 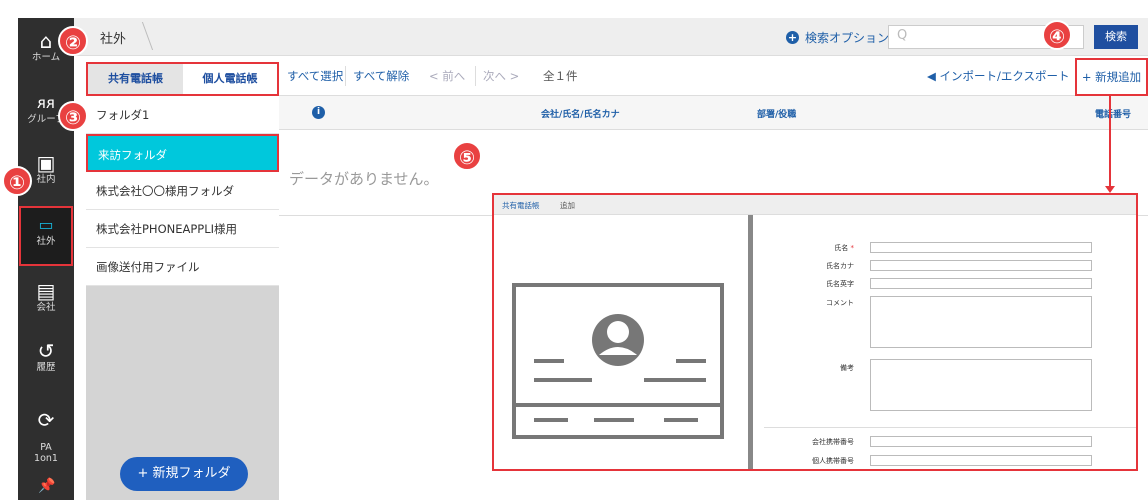 What do you see at coordinates (182, 115) in the screenshot?
I see `folder-item: フォルダ1` at bounding box center [182, 115].